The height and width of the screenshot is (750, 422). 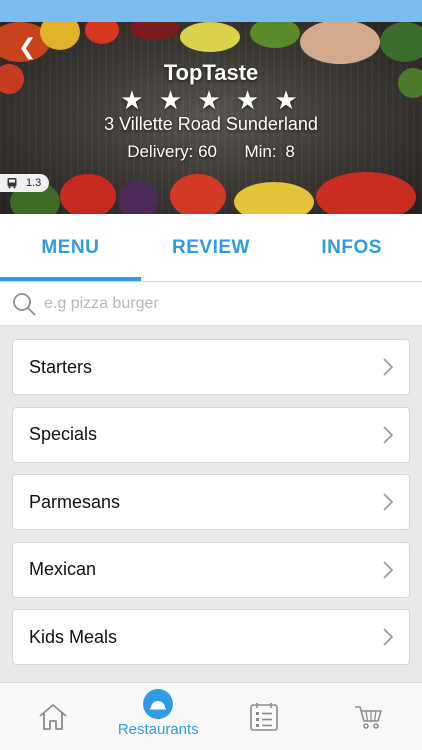 I want to click on menu-category-label: Parmesans, so click(x=75, y=501).